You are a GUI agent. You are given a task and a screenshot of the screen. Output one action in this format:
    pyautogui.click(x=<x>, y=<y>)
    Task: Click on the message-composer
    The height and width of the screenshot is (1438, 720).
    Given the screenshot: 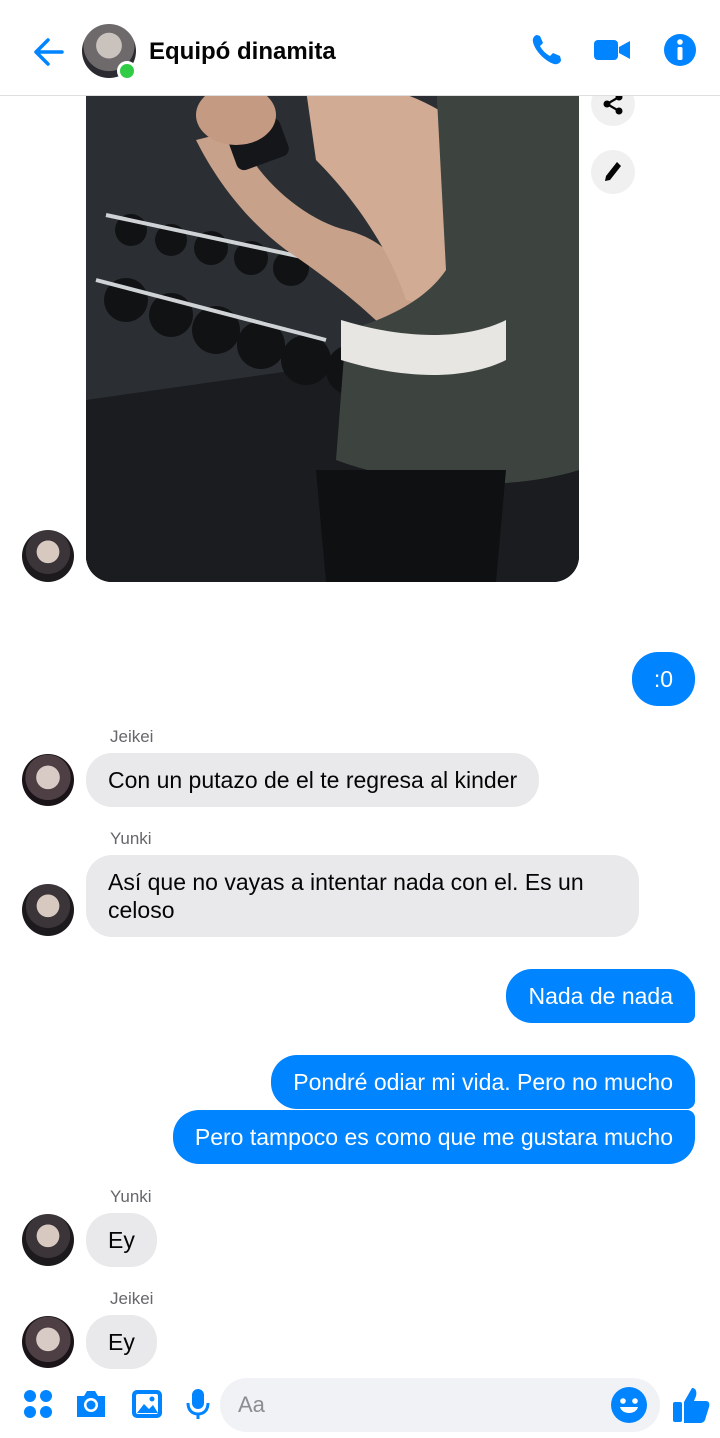 What is the action you would take?
    pyautogui.click(x=360, y=1405)
    